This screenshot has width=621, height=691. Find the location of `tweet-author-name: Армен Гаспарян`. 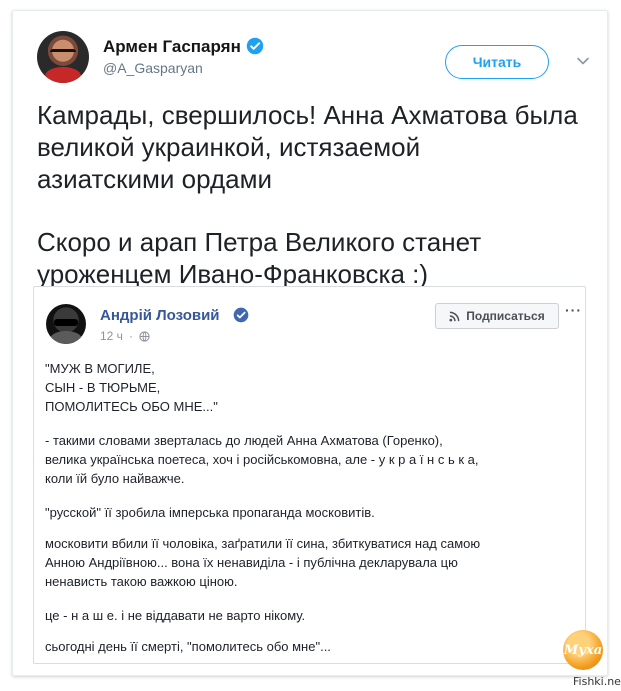

tweet-author-name: Армен Гаспарян is located at coordinates (172, 47).